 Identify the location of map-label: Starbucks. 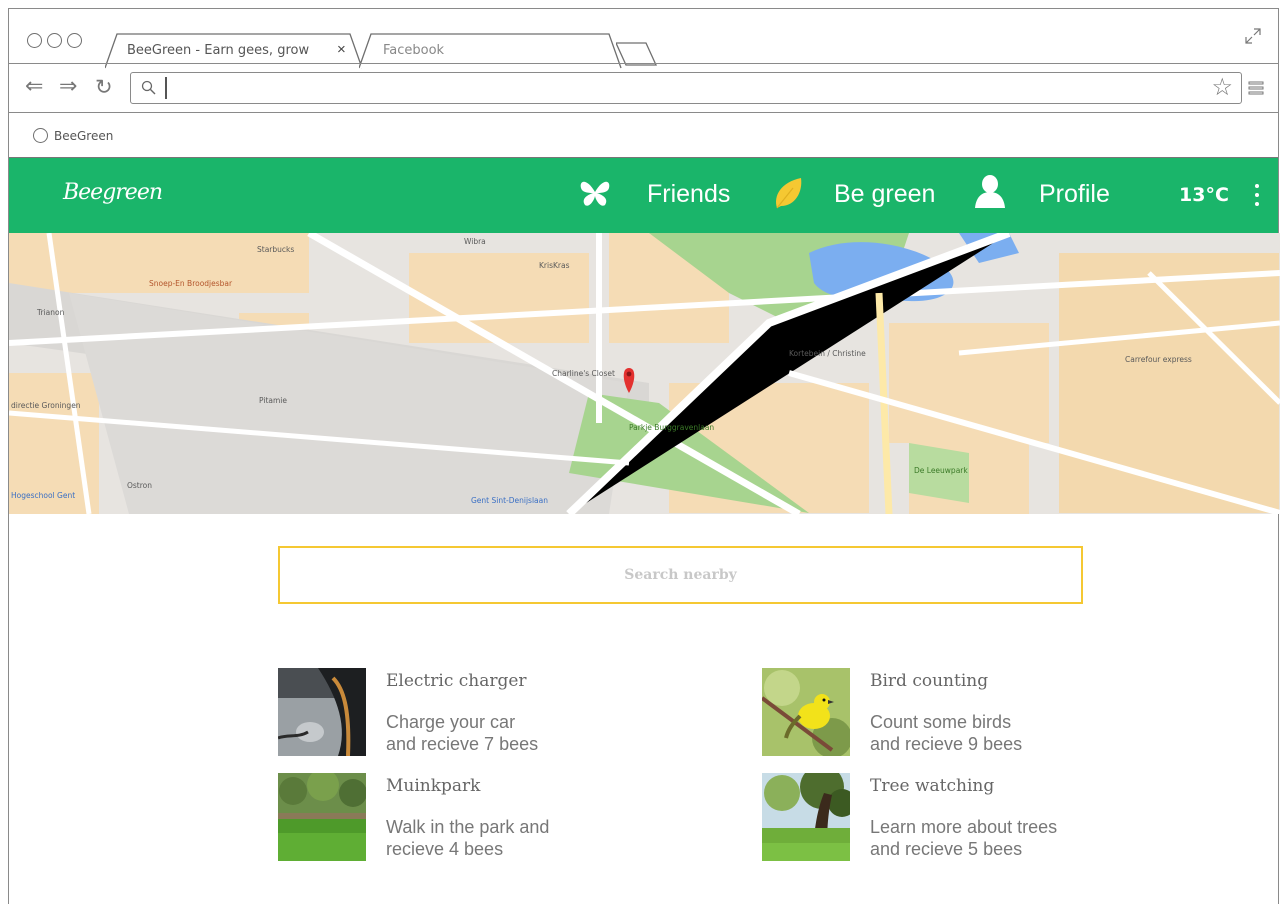
(276, 249).